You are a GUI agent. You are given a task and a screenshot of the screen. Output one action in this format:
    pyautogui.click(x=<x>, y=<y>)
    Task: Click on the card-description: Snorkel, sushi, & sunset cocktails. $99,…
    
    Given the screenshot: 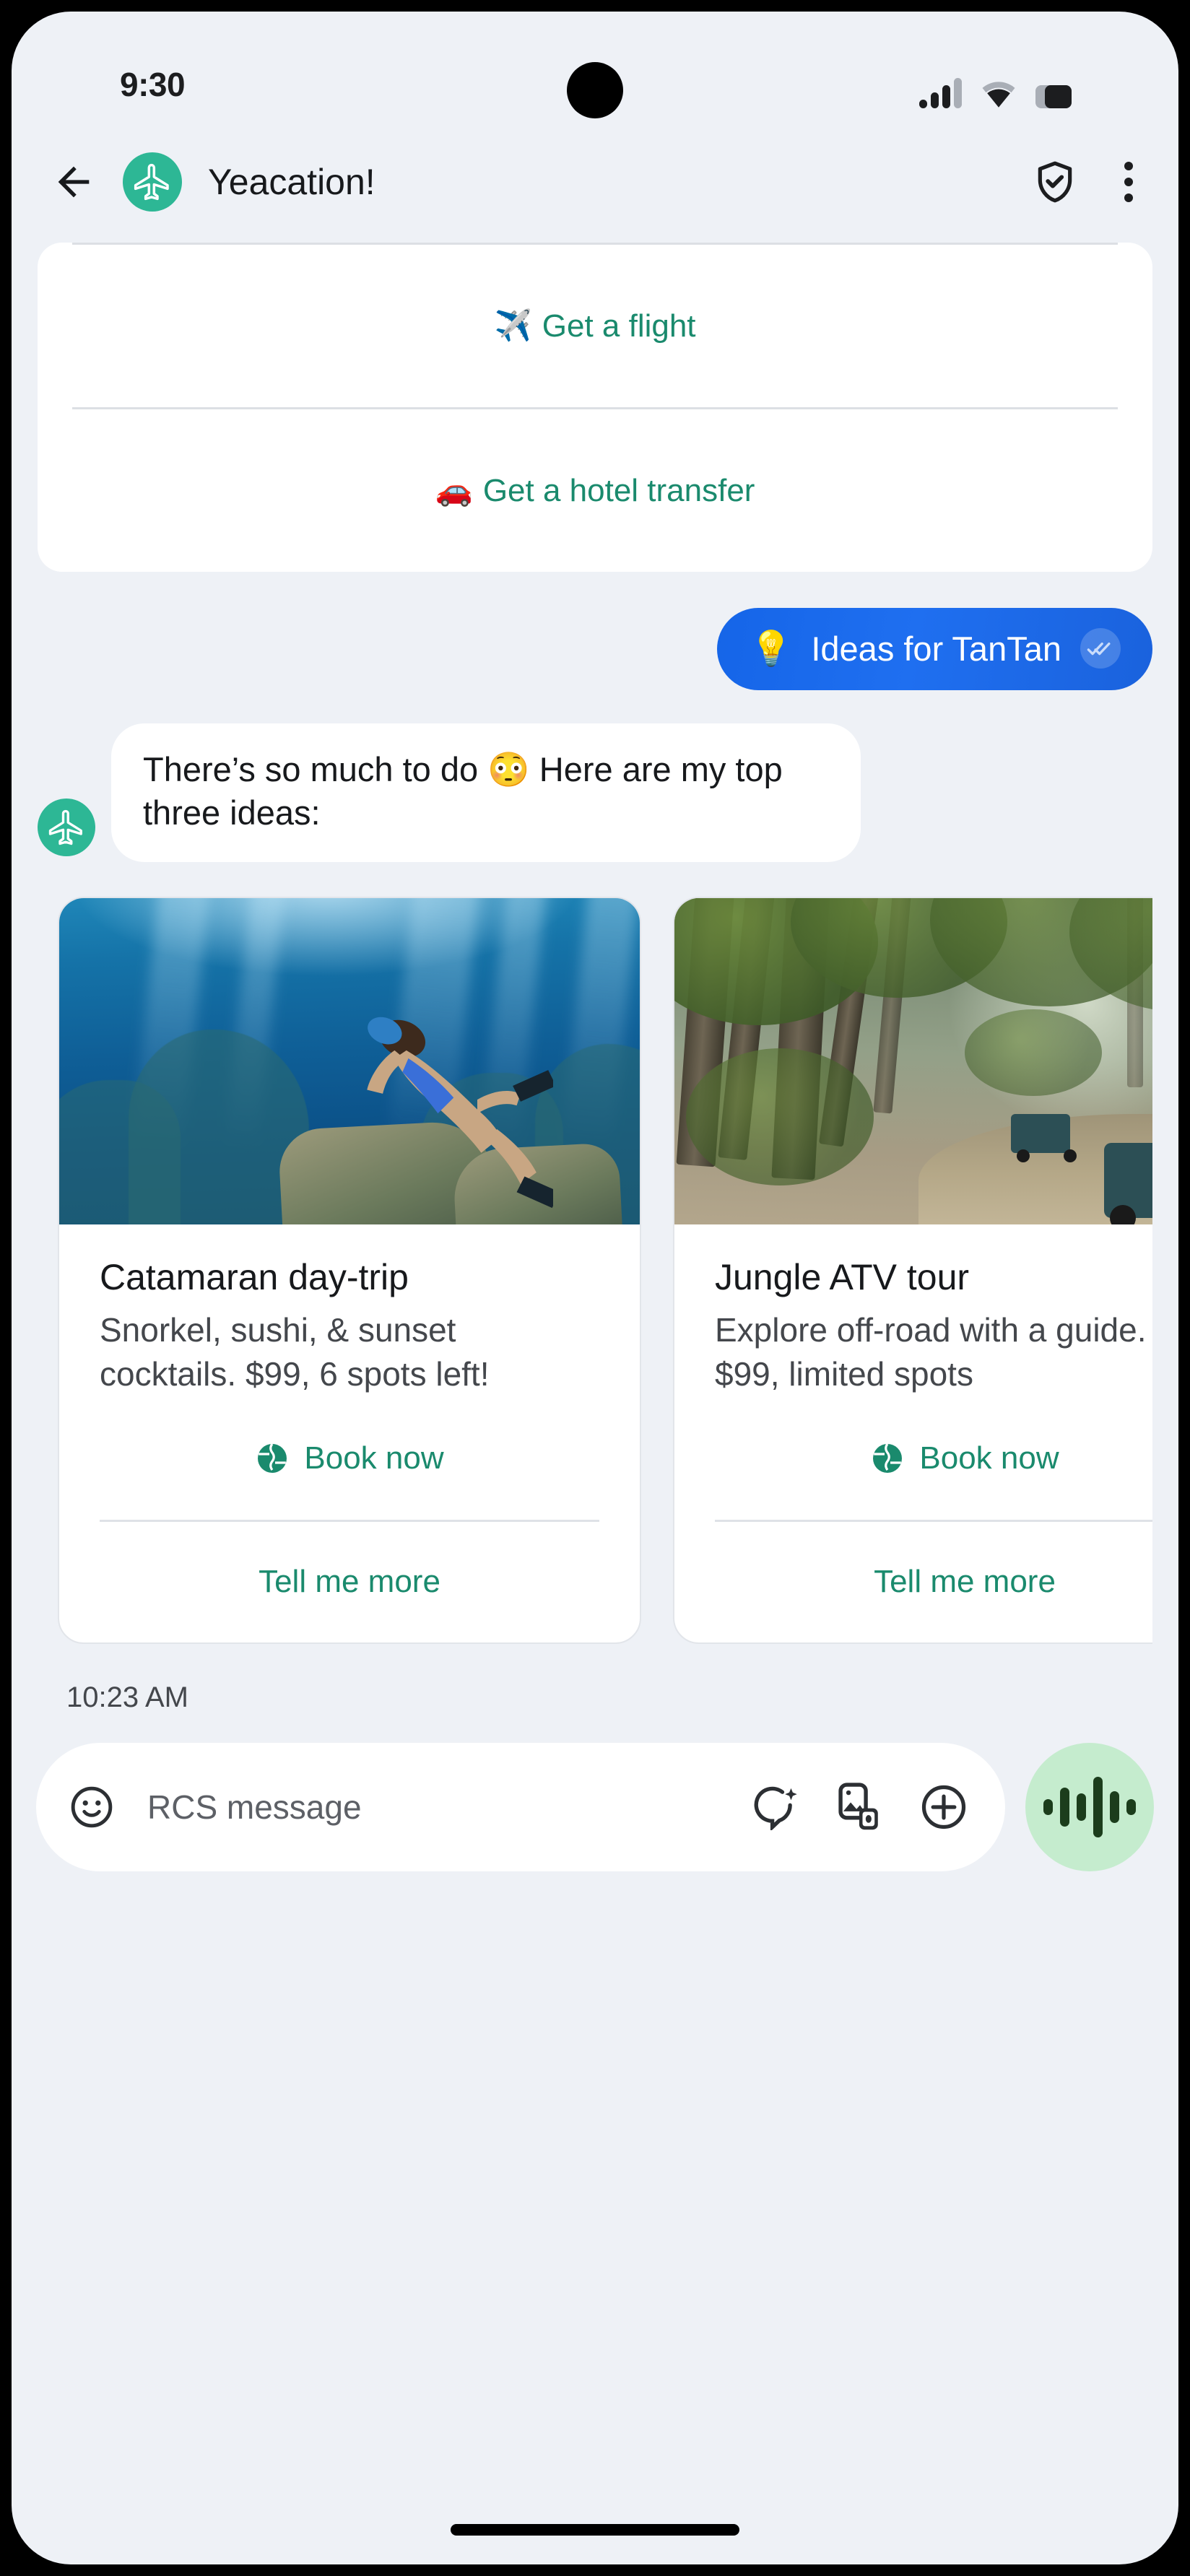 What is the action you would take?
    pyautogui.click(x=295, y=1352)
    